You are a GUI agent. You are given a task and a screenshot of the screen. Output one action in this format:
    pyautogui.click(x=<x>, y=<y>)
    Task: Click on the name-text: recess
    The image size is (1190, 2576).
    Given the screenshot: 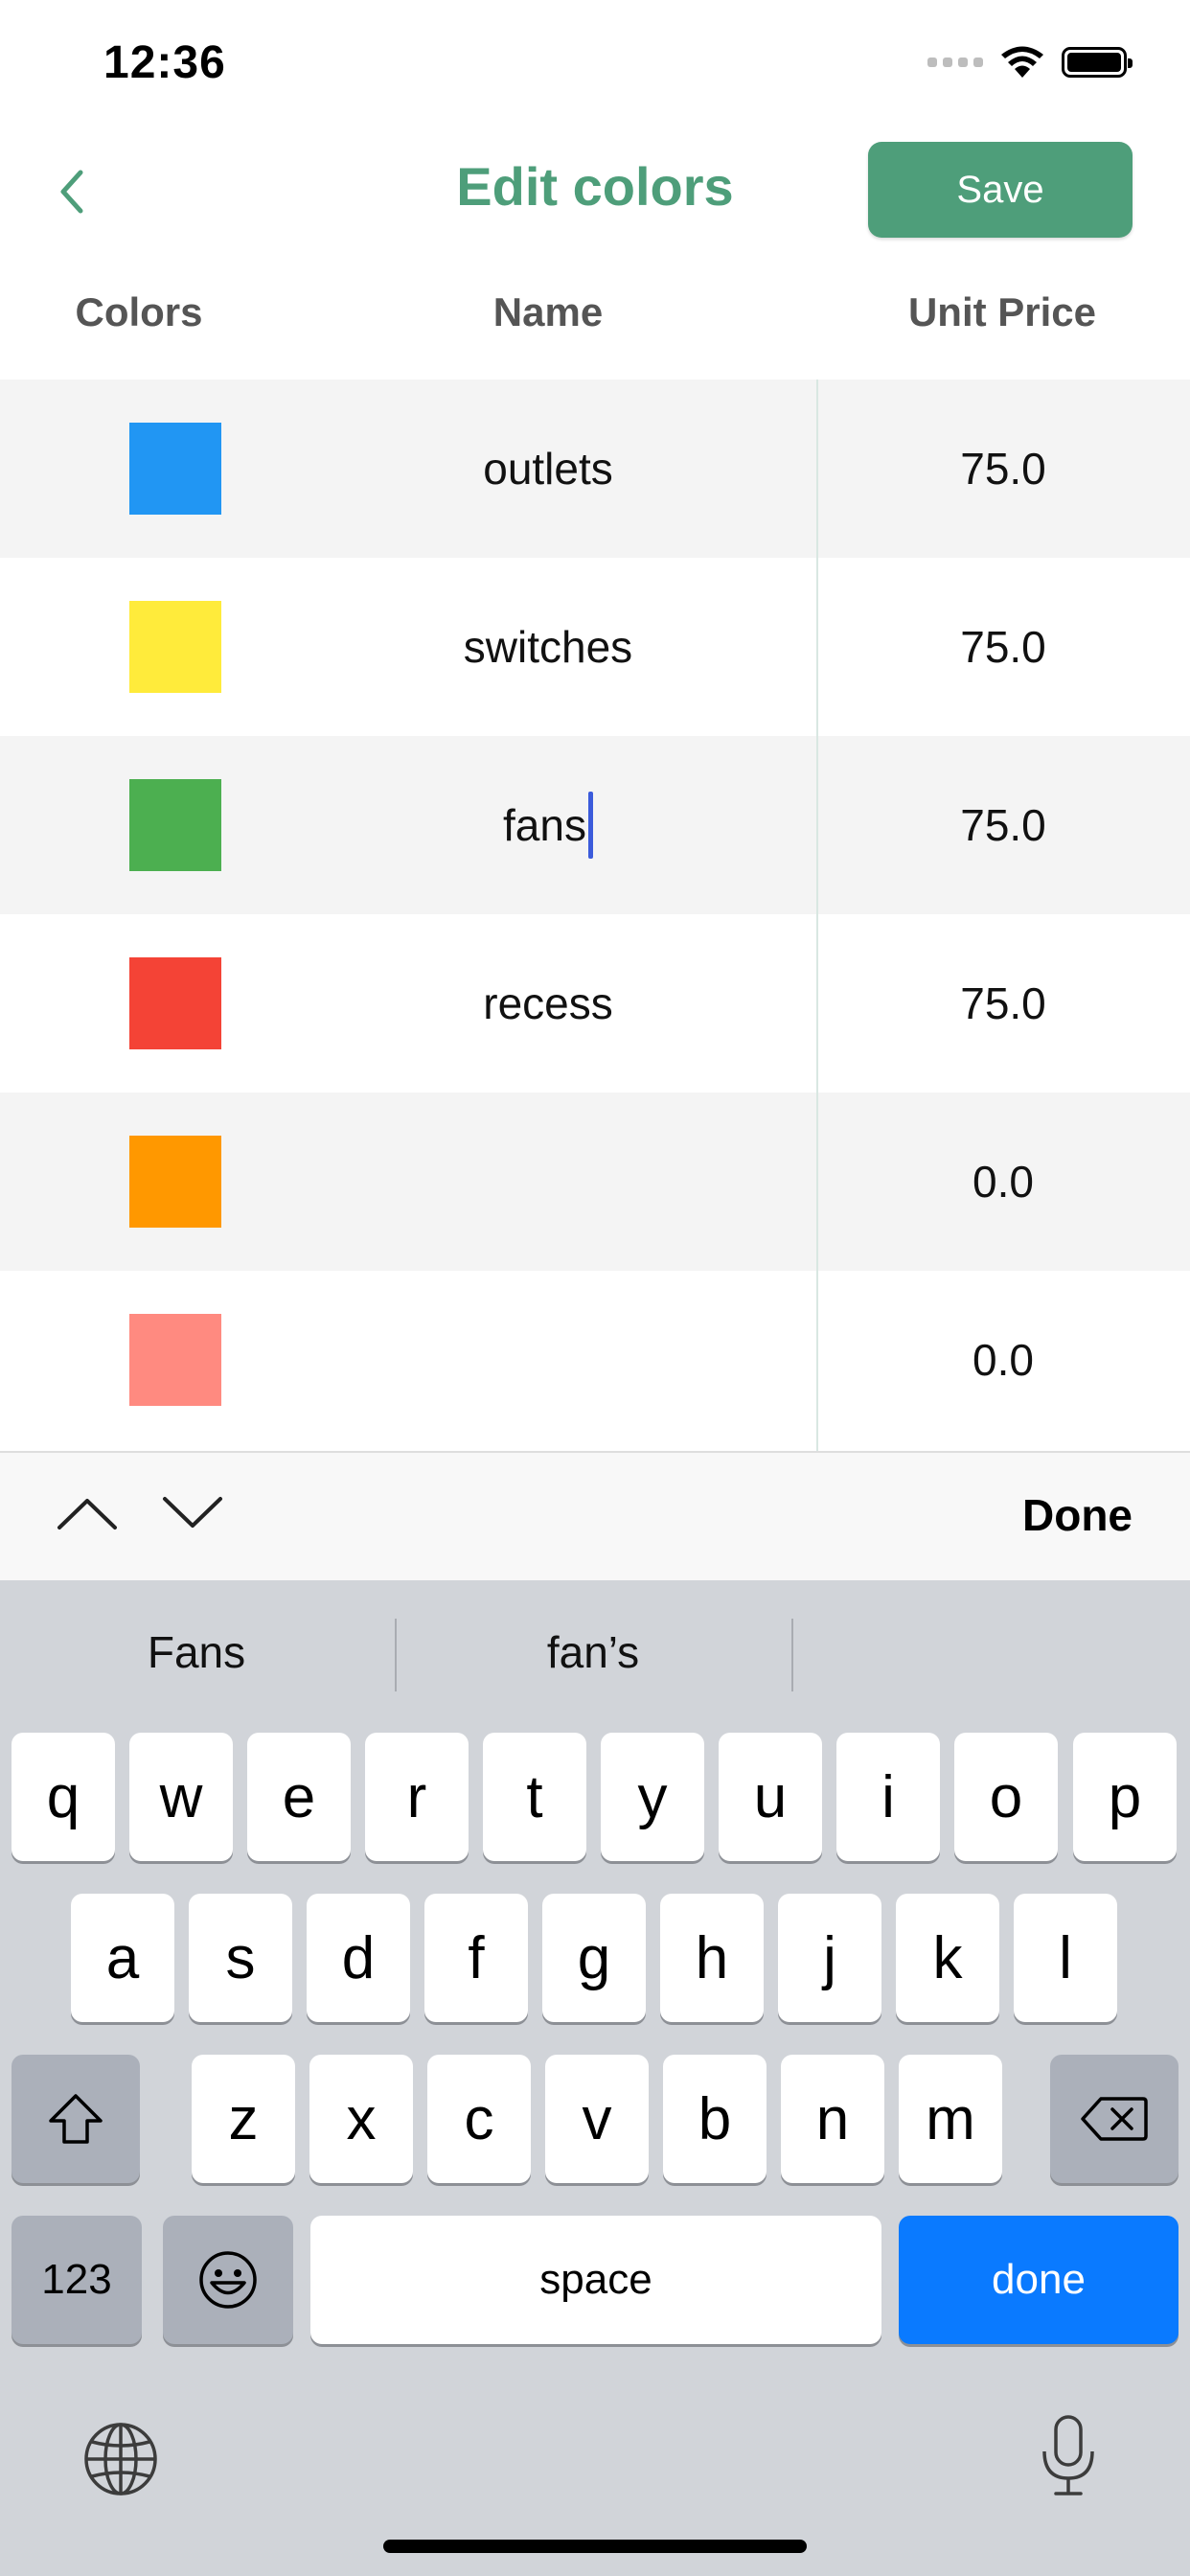 What is the action you would take?
    pyautogui.click(x=548, y=1003)
    